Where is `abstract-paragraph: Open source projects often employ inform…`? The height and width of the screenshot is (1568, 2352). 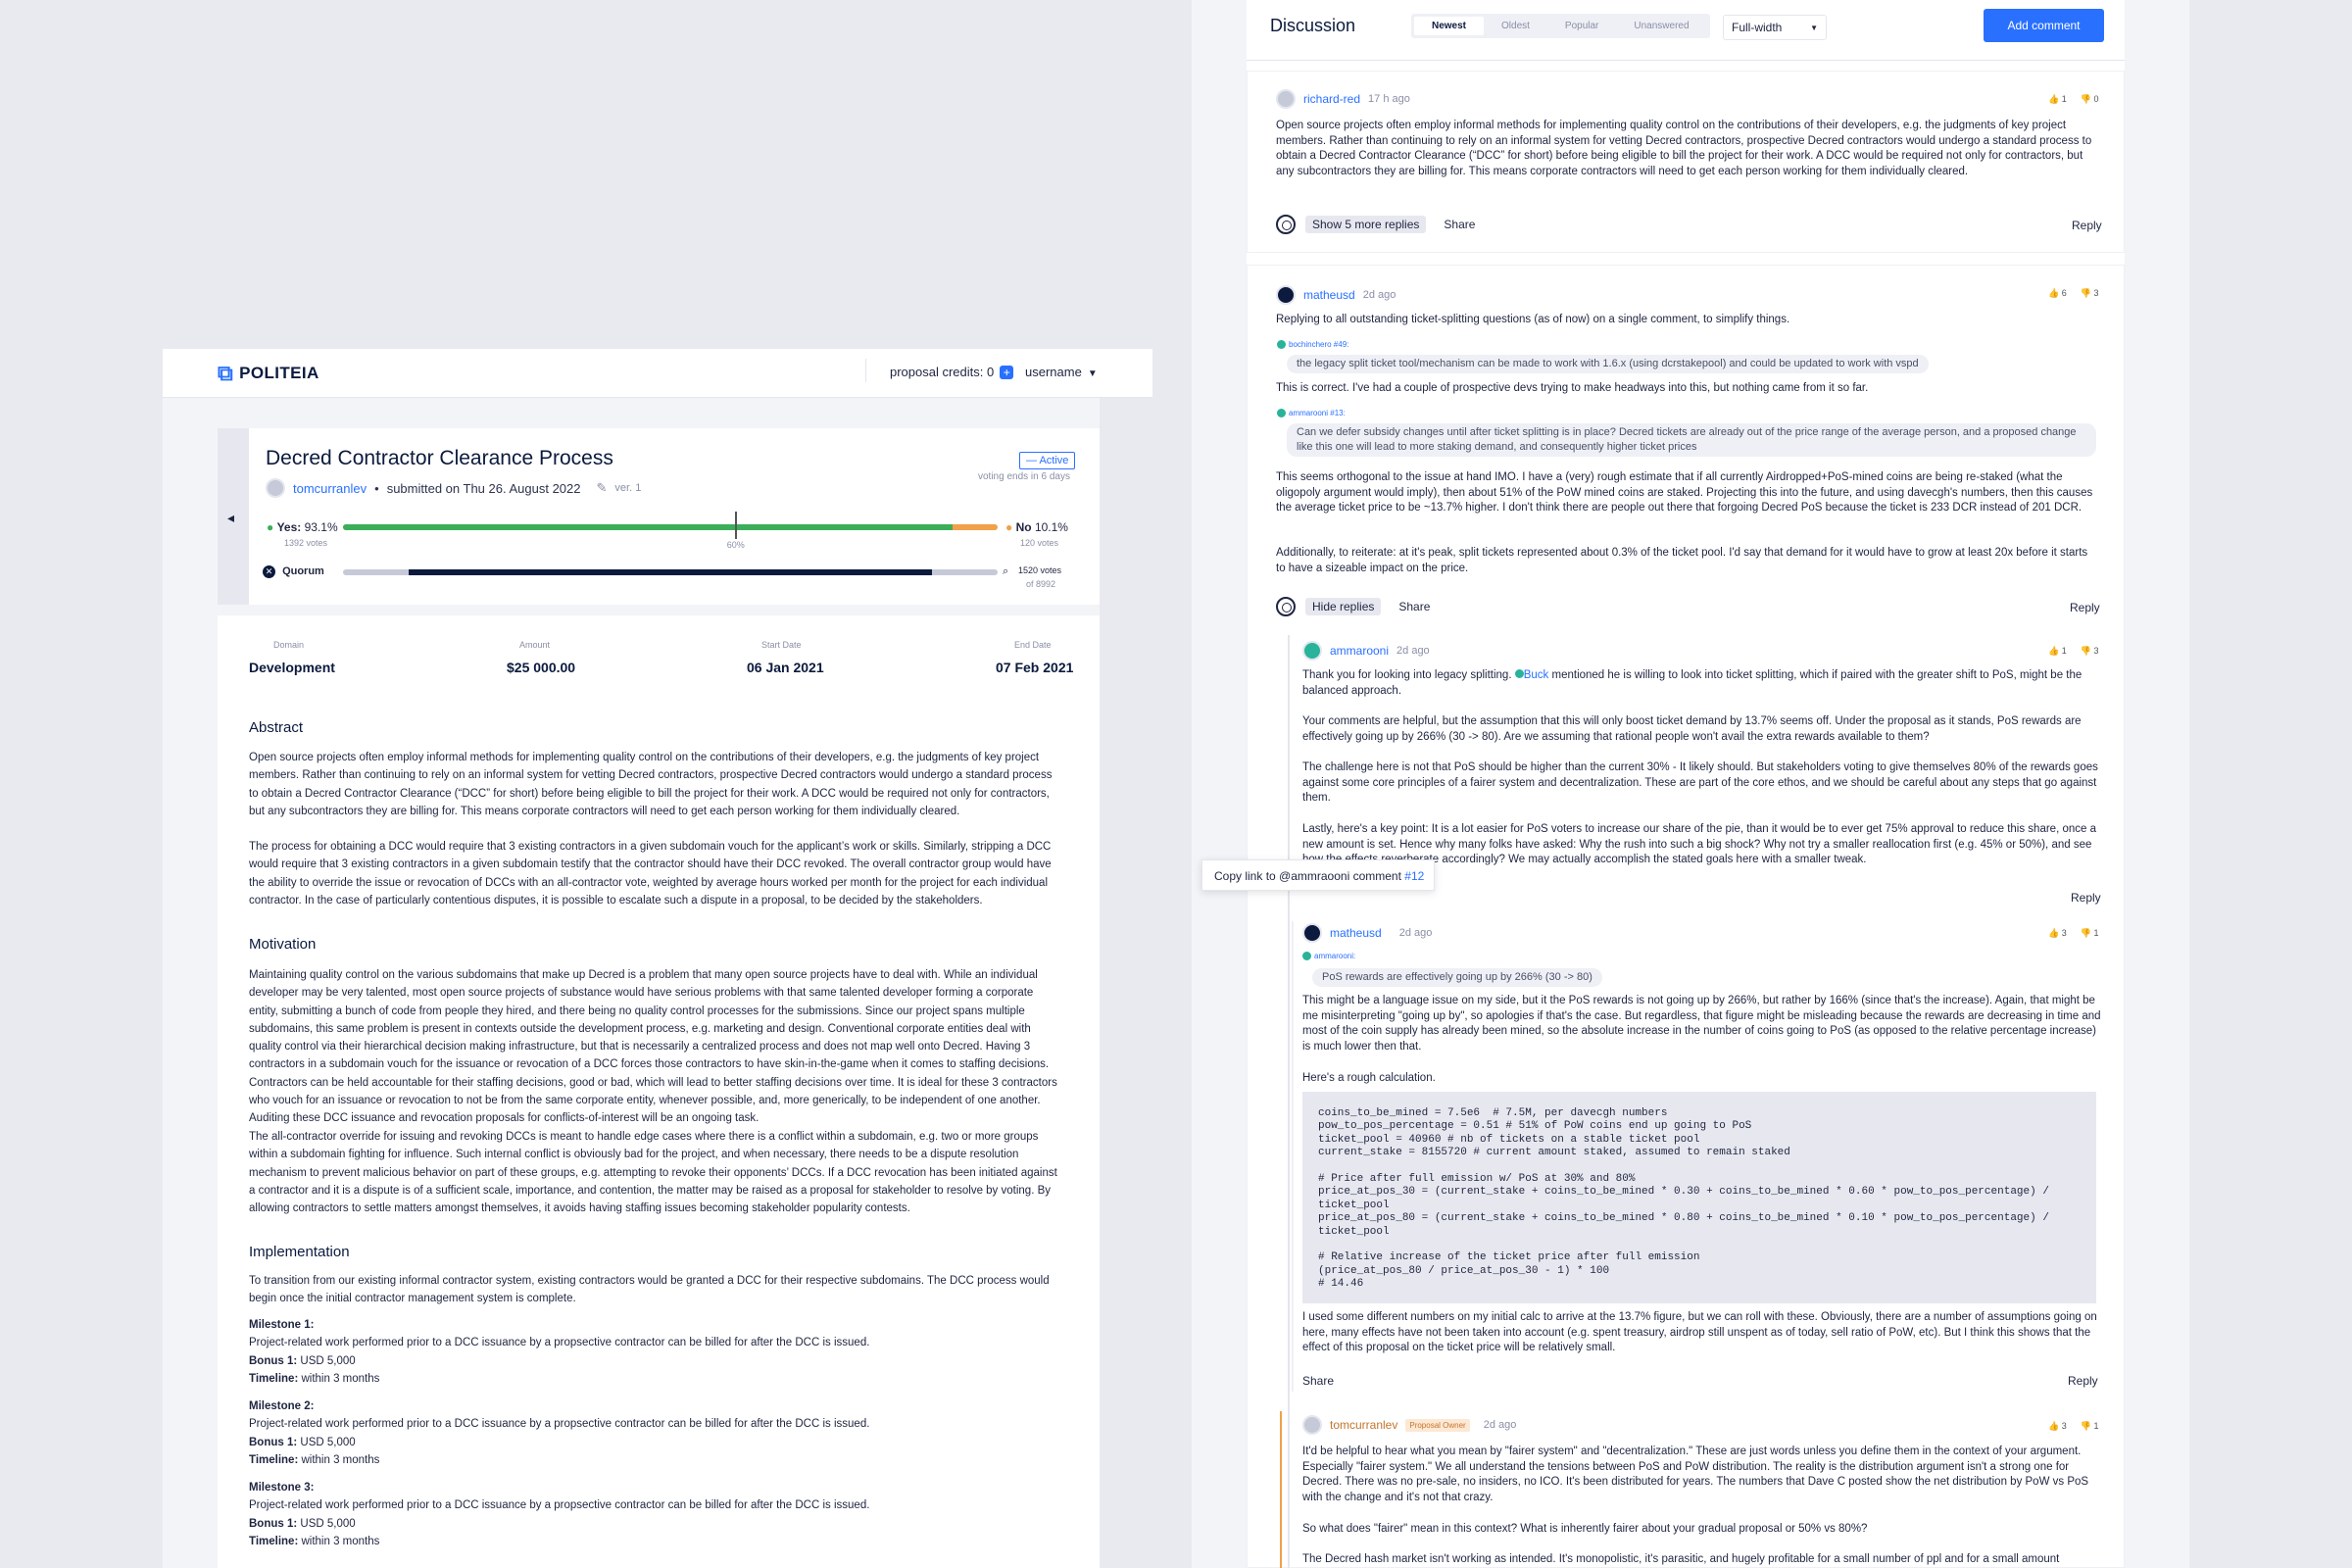
abstract-paragraph: Open source projects often employ inform… is located at coordinates (651, 784).